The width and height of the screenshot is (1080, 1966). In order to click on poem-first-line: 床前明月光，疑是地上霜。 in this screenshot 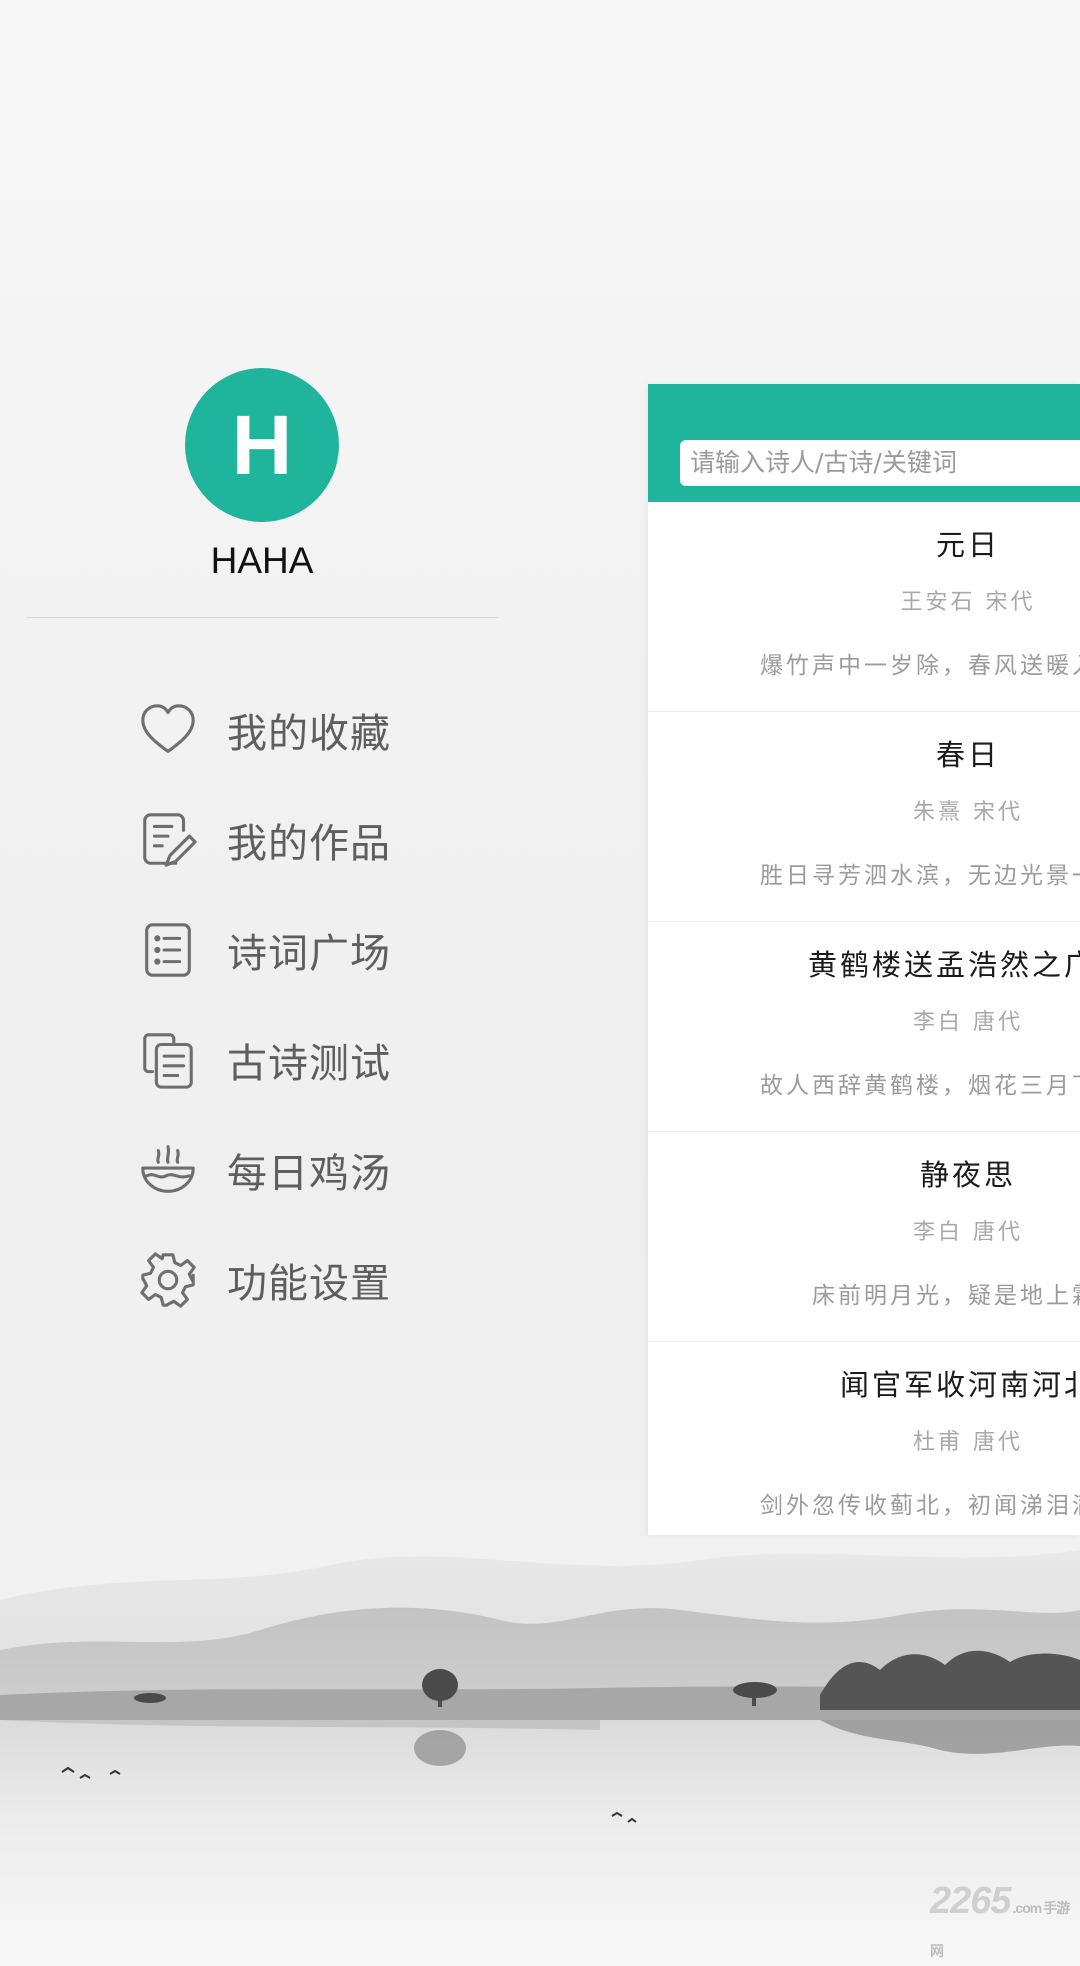, I will do `click(946, 1296)`.